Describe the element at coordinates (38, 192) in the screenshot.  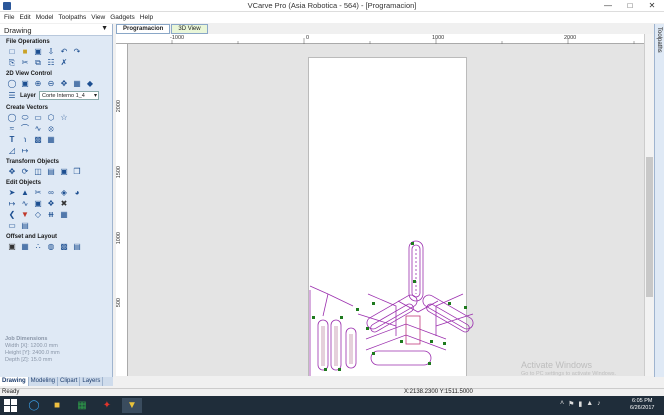
I see `trim-icon: ✂` at that location.